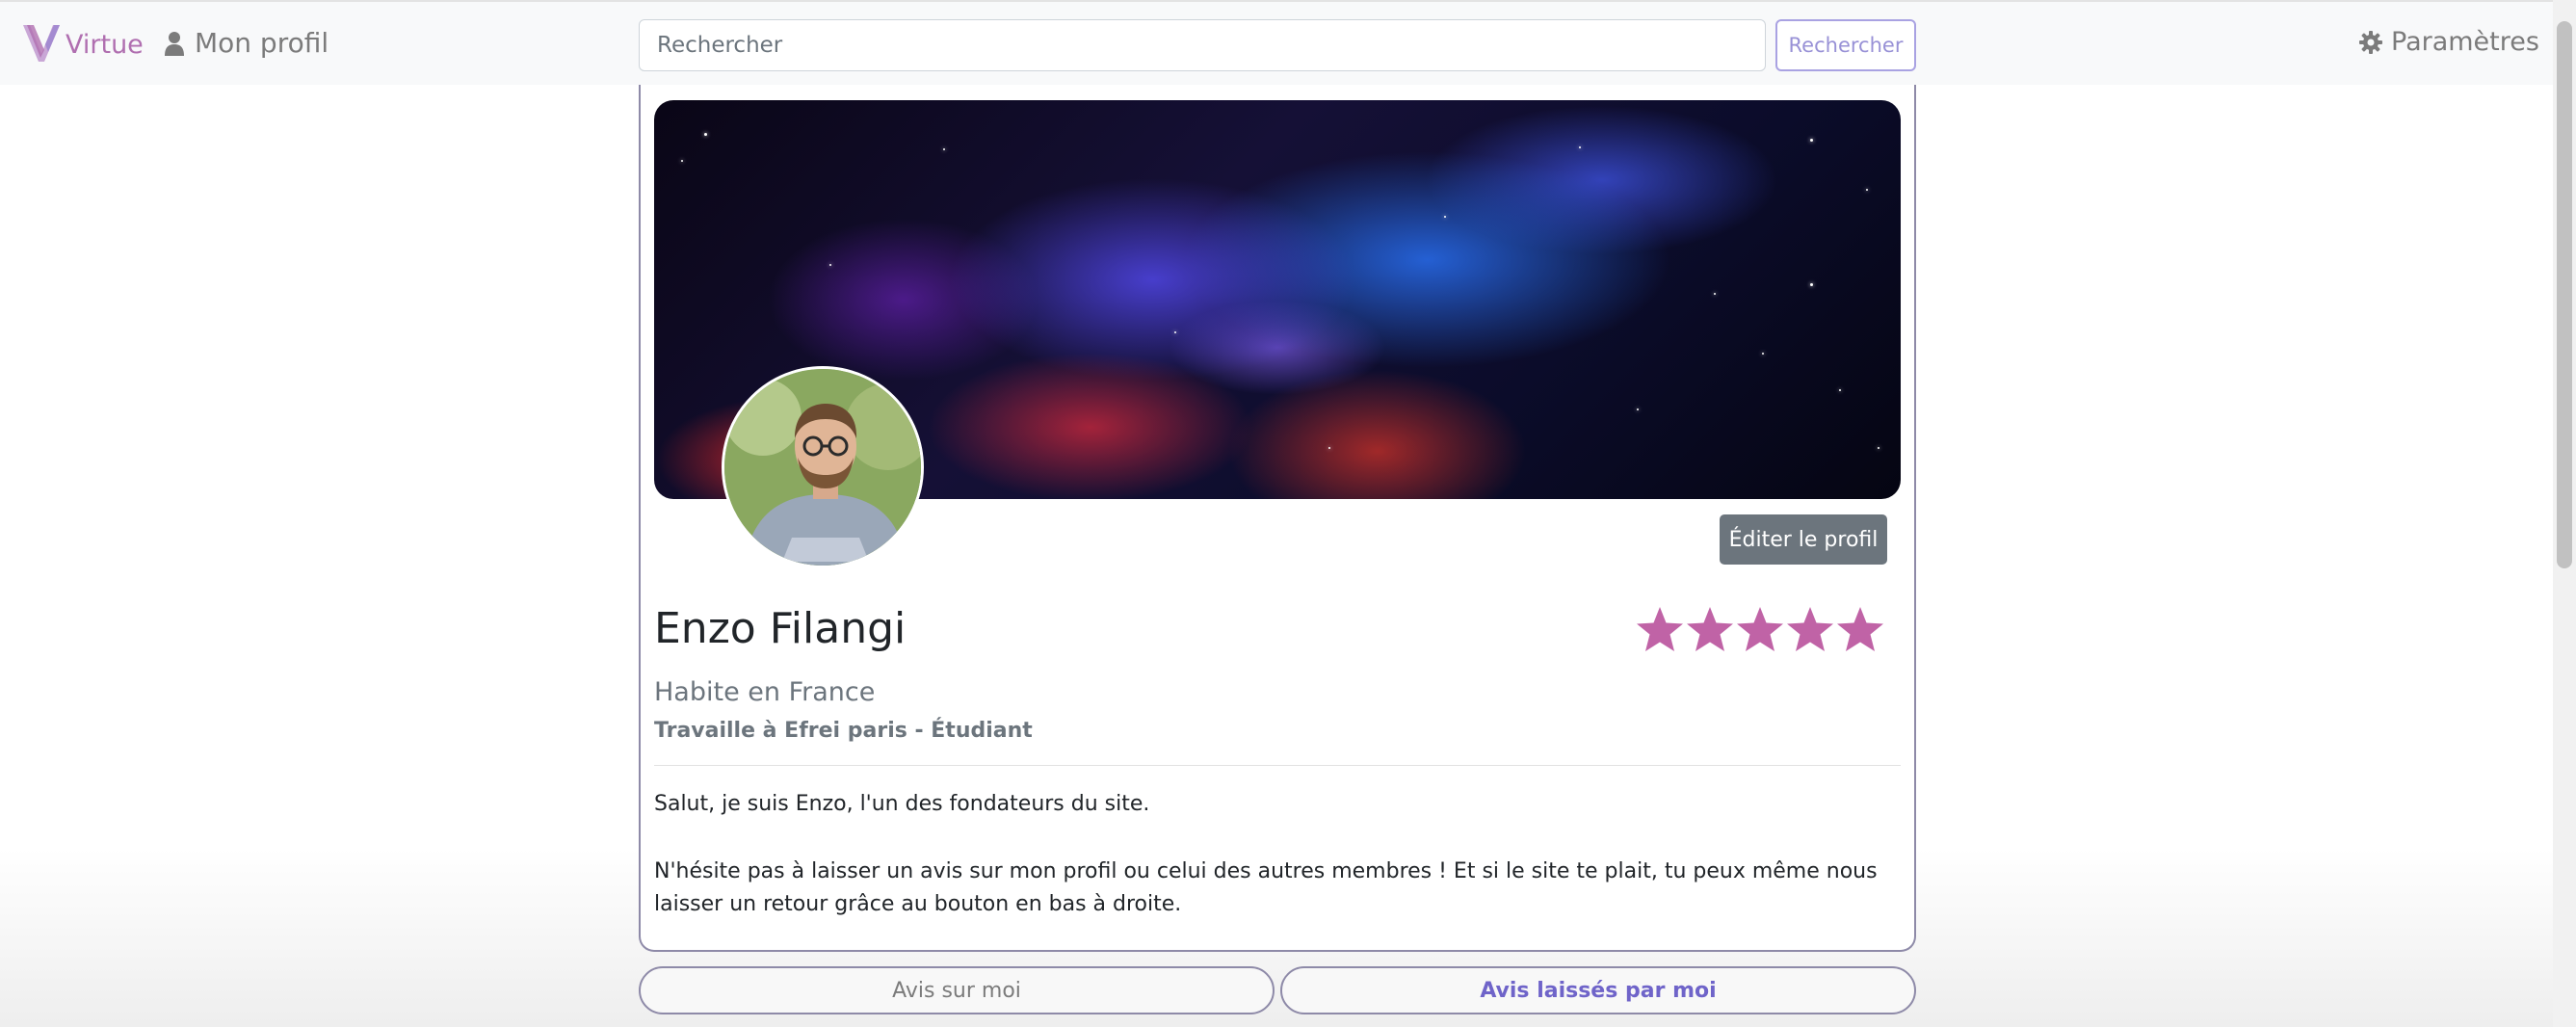 The image size is (2576, 1027). What do you see at coordinates (1804, 539) in the screenshot?
I see `edit-profile-button: Éditer le profil` at bounding box center [1804, 539].